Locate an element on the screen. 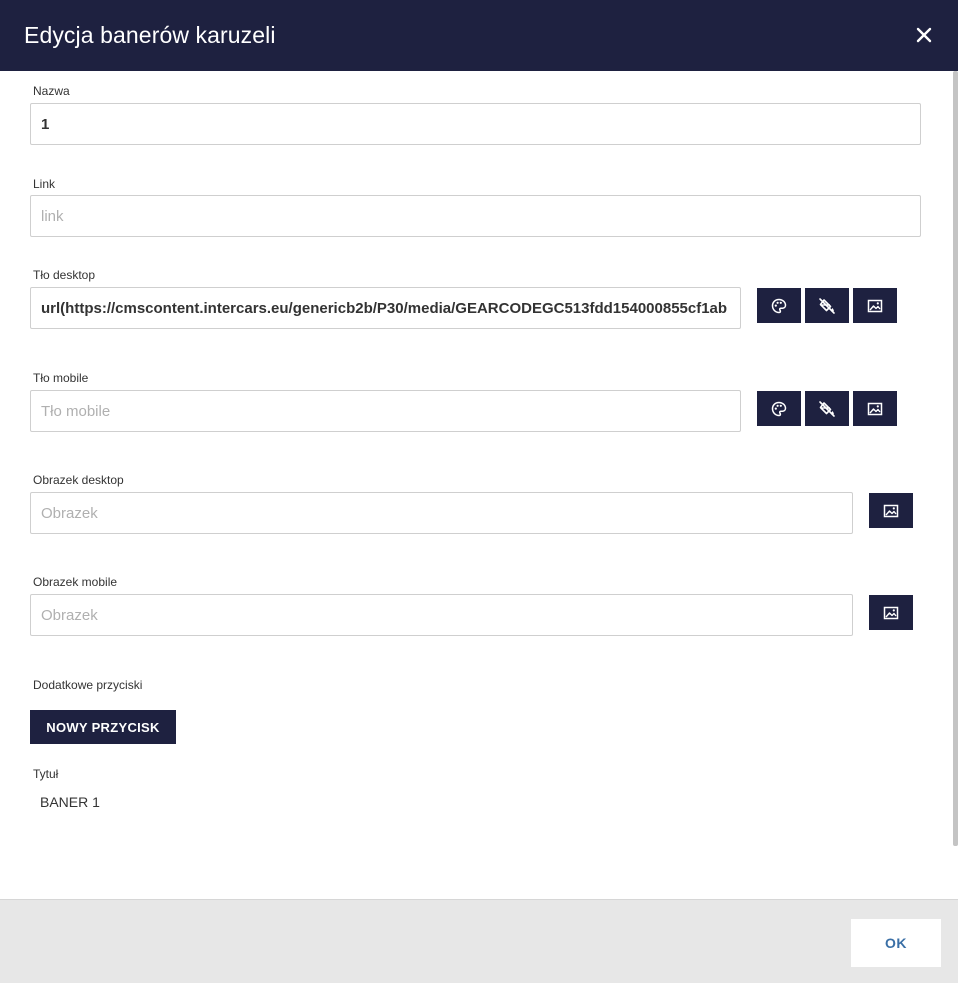 The height and width of the screenshot is (983, 958). link-label: Link is located at coordinates (44, 184).